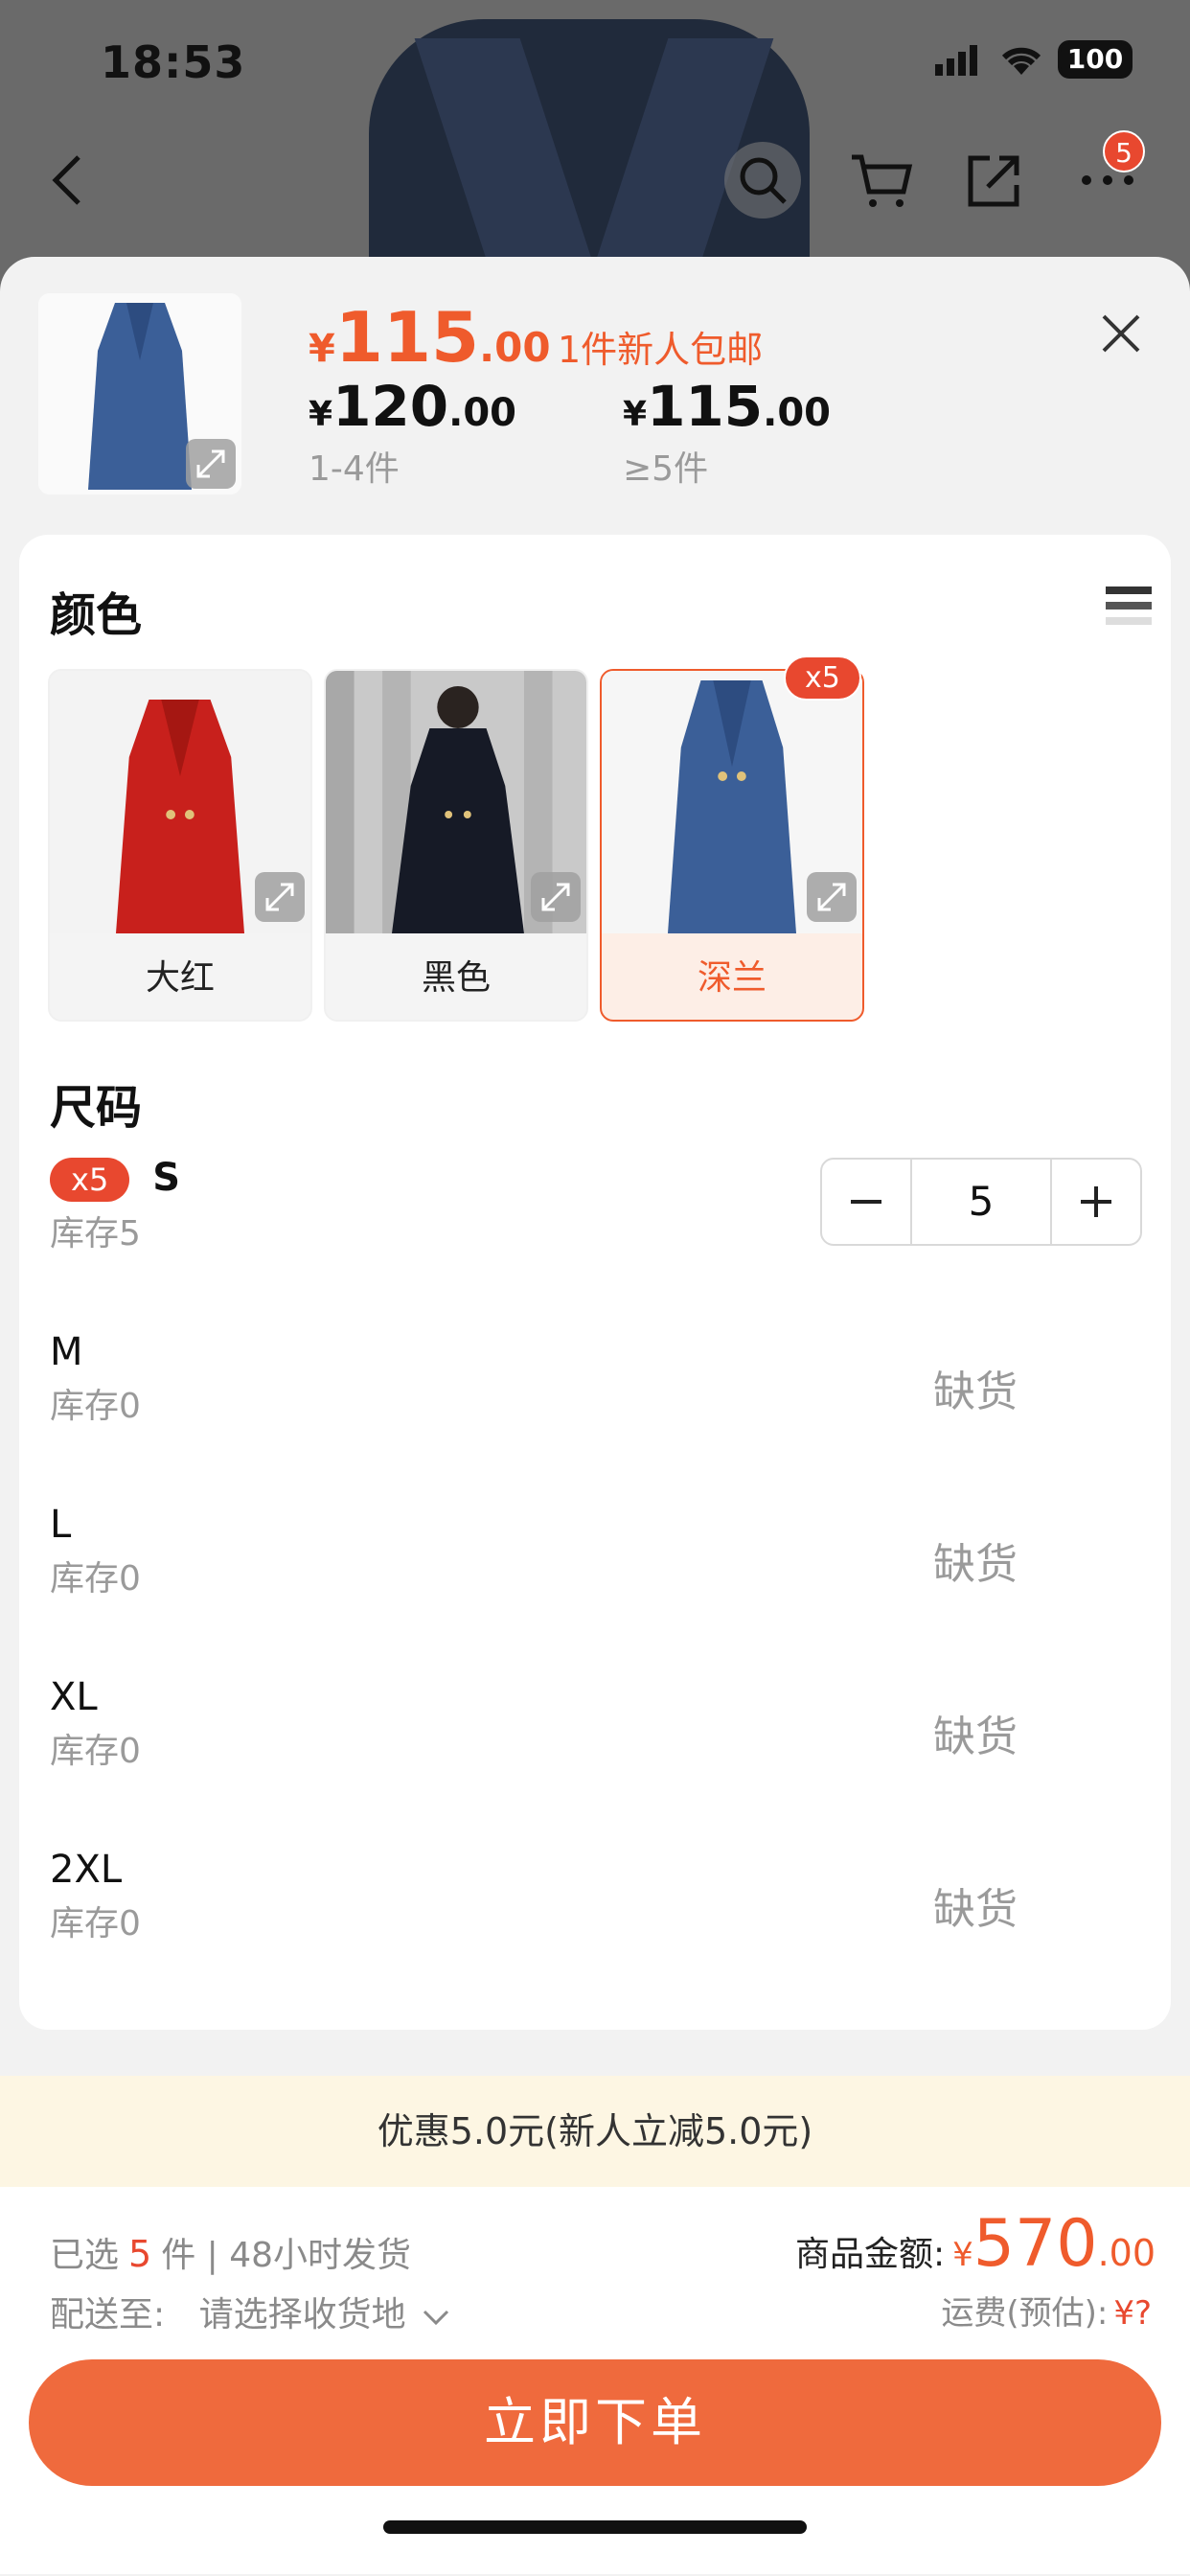  Describe the element at coordinates (595, 396) in the screenshot. I see `sheet-header: ¥115.00 1件新人包邮 ¥120.00 1-4件 ¥115.00 ≥5件` at that location.